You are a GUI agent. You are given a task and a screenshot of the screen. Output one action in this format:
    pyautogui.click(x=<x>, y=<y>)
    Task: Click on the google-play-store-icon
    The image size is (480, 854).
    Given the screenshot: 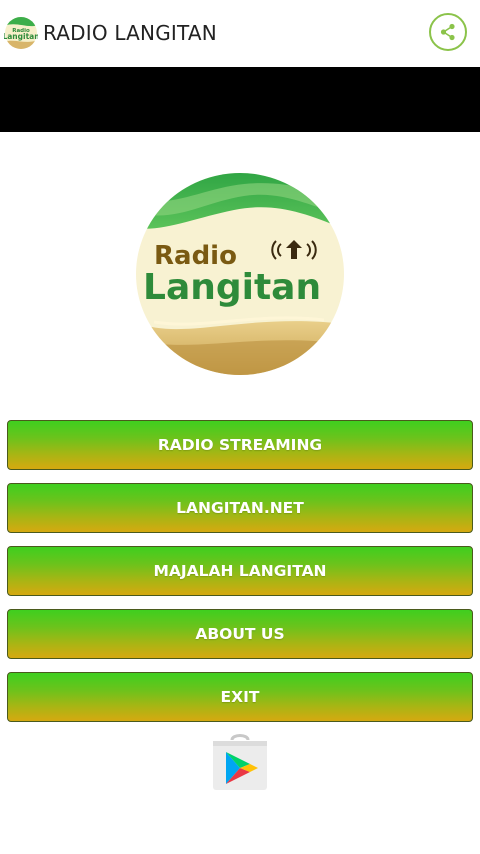 What is the action you would take?
    pyautogui.click(x=240, y=762)
    